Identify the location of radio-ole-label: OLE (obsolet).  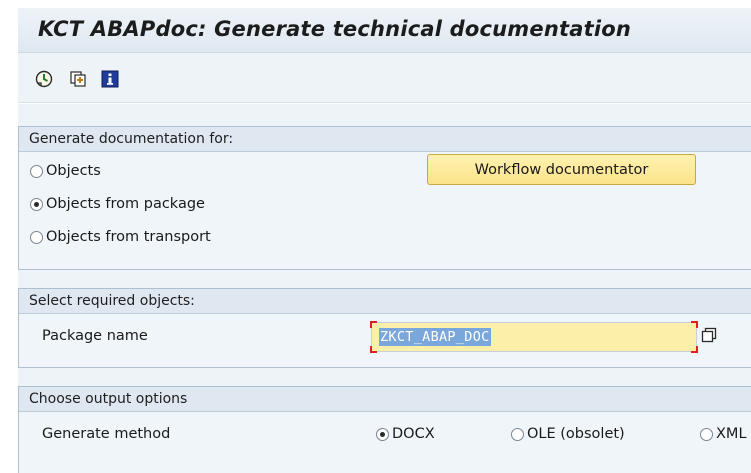
(576, 434).